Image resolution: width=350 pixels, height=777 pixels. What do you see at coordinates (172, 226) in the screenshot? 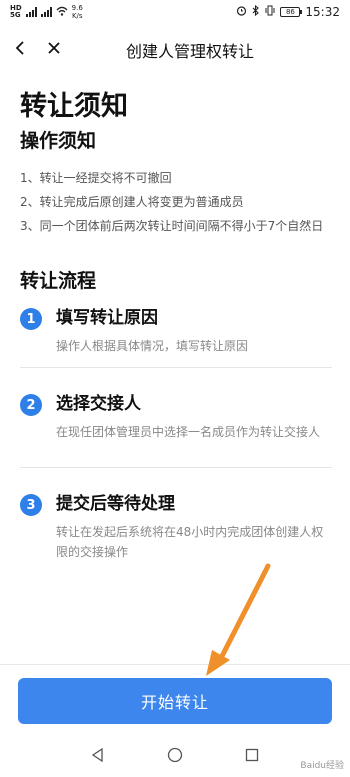
I see `notice-item: 3、同一个团体前后两次转让时间间隔不得小于7个自然日` at bounding box center [172, 226].